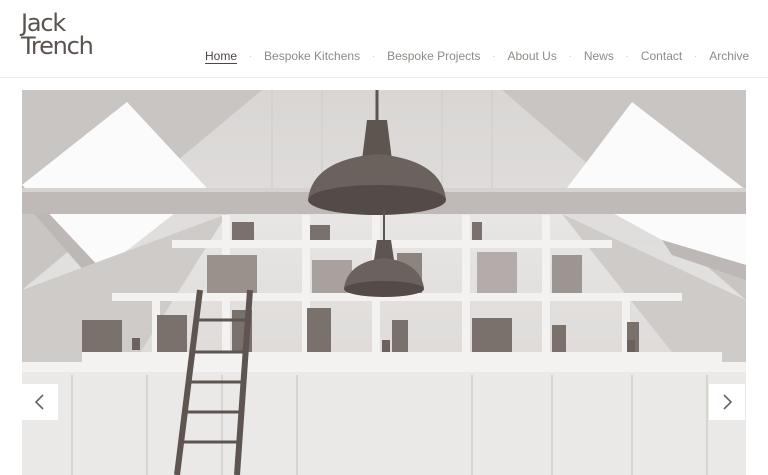  I want to click on chevron-left-icon, so click(39, 402).